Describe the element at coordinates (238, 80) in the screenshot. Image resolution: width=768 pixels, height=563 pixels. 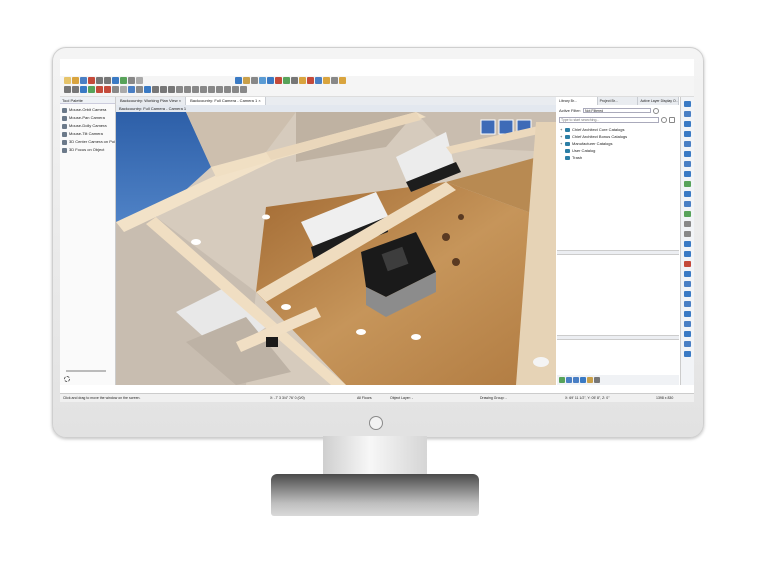
I see `wall-icon` at that location.